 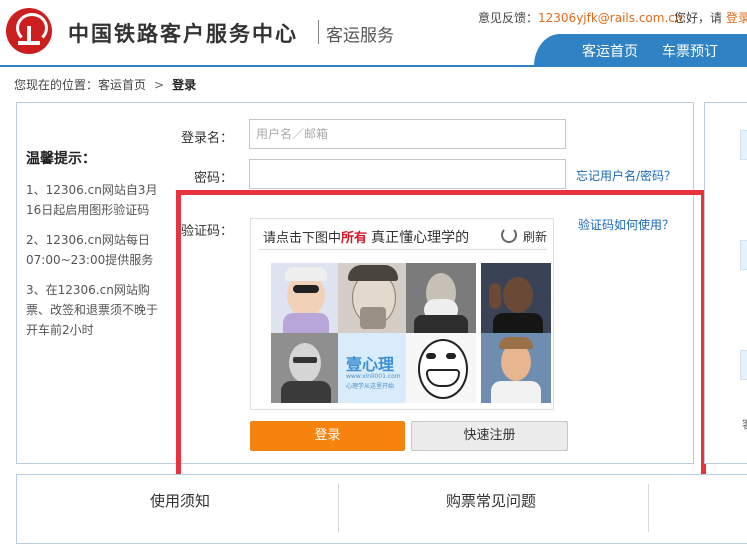 I want to click on captcha-label: 验证码：, so click(x=206, y=231).